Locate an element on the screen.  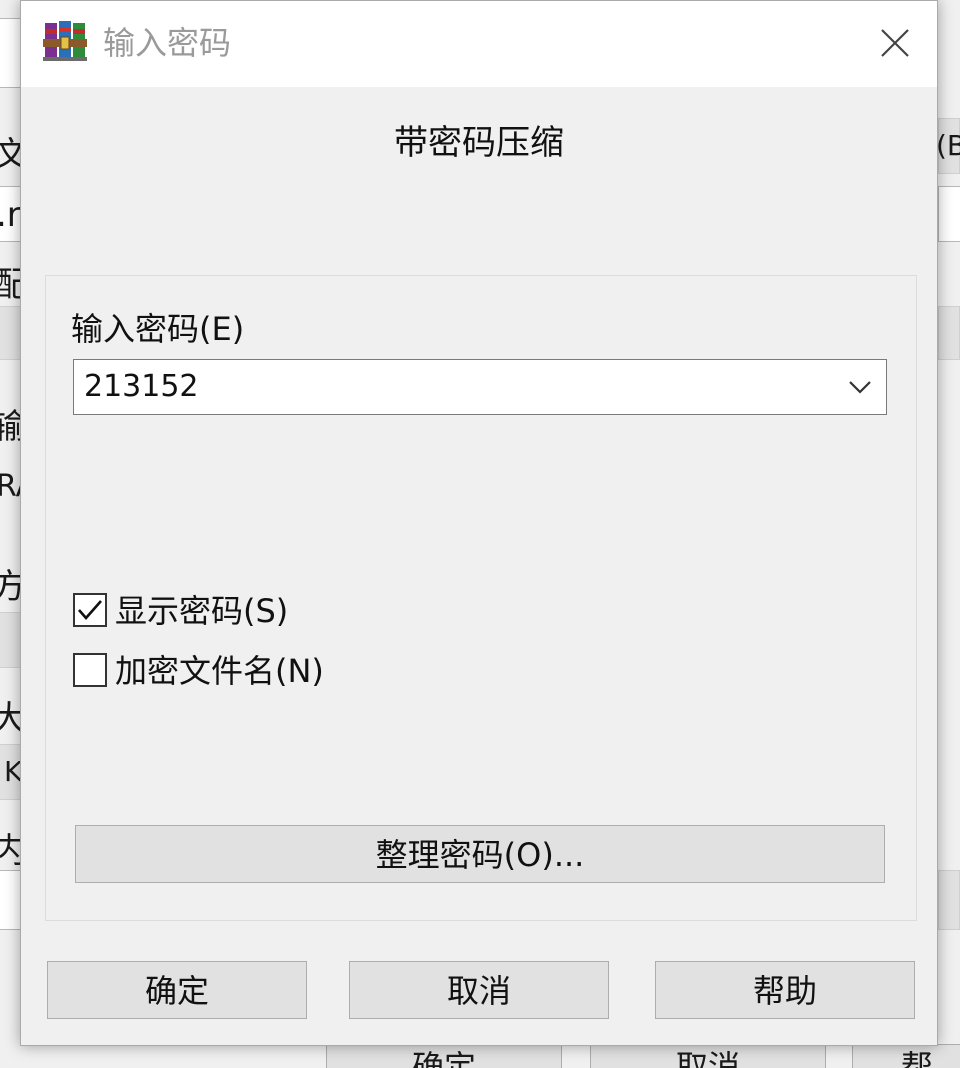
bg-field-right is located at coordinates (949, 214).